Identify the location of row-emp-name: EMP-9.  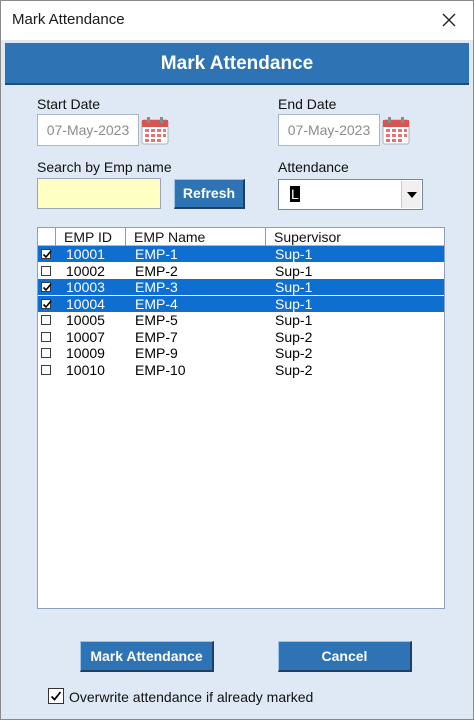
(156, 353).